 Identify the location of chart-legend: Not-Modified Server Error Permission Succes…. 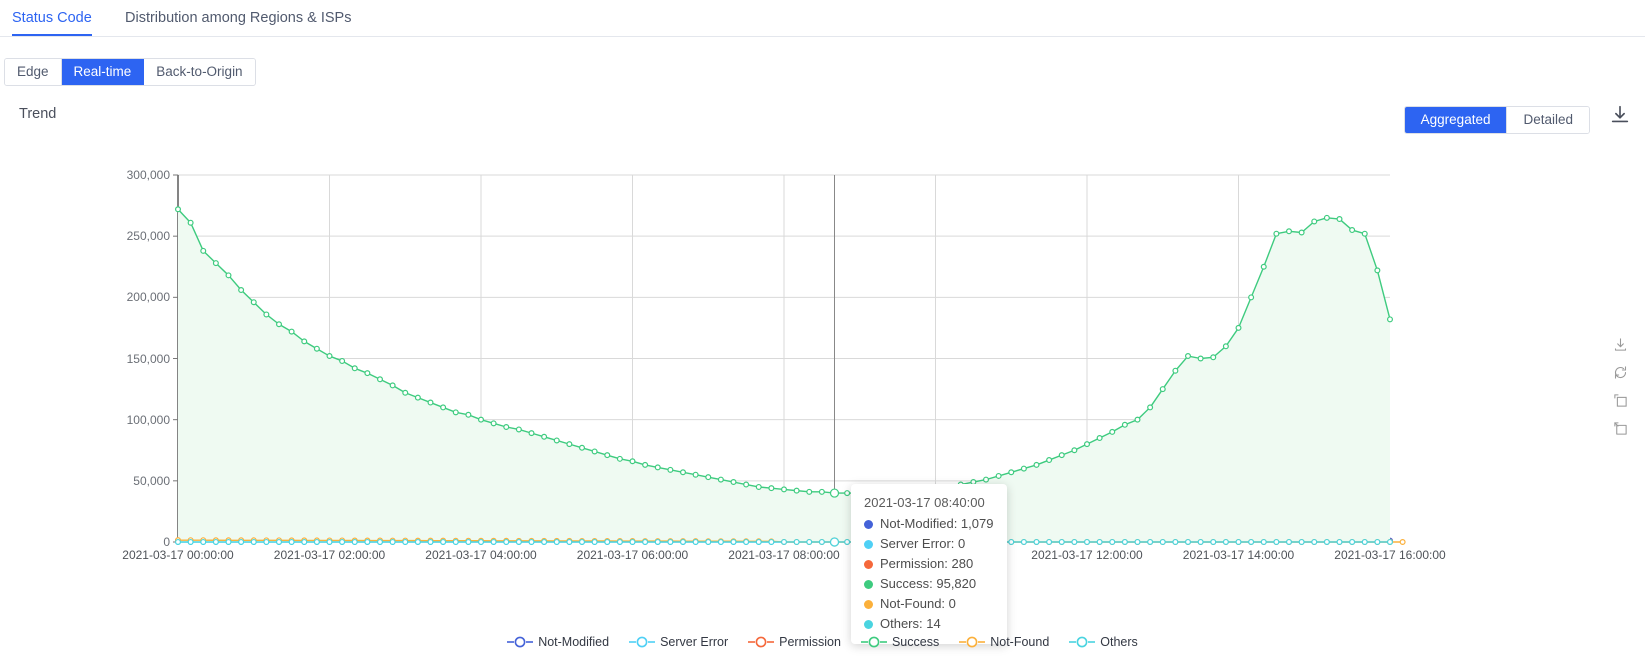
(822, 642).